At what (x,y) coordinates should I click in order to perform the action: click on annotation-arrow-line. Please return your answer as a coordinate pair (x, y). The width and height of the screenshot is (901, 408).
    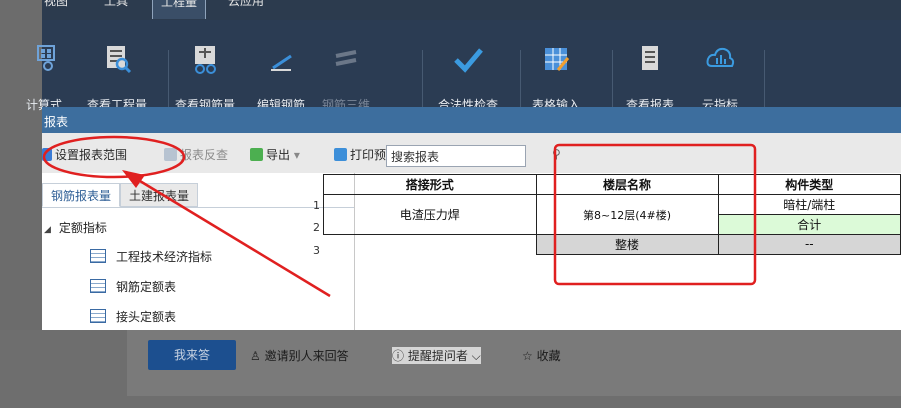
    Looking at the image, I should click on (232, 237).